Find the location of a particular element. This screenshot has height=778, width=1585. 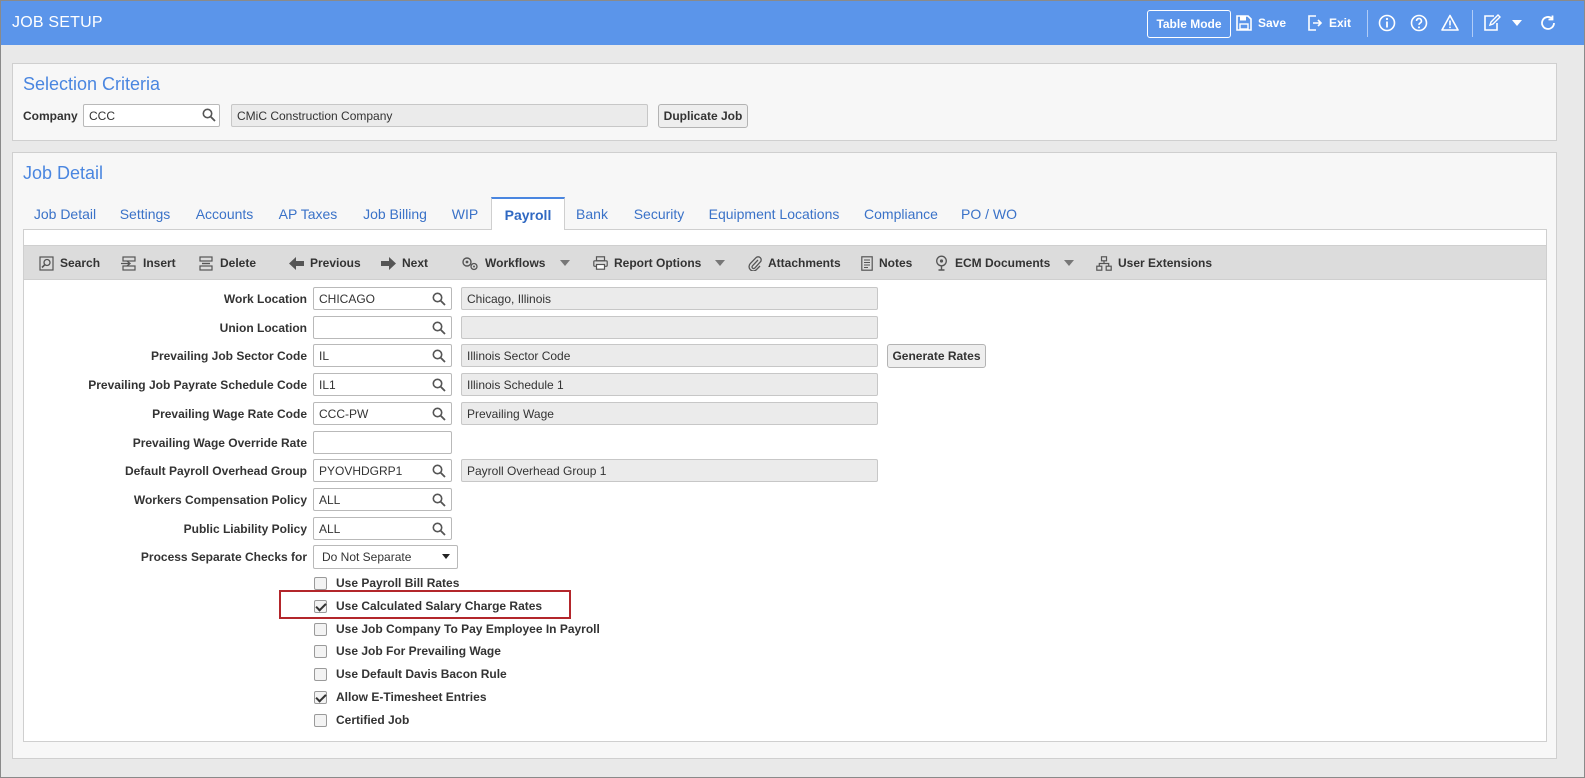

tab-job-detail: Job Detail is located at coordinates (65, 213).